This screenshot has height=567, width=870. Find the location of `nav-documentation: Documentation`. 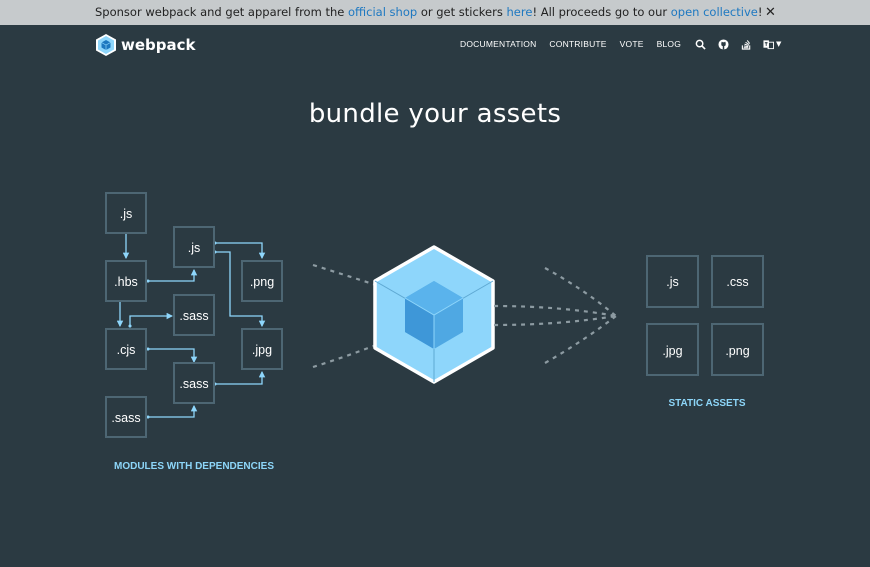

nav-documentation: Documentation is located at coordinates (498, 44).